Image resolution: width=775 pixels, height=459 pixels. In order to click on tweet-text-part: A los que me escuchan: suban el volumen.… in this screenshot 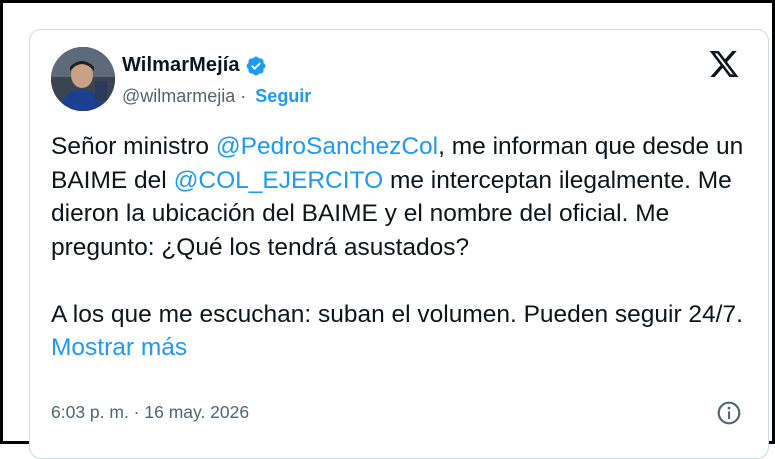, I will do `click(397, 314)`.